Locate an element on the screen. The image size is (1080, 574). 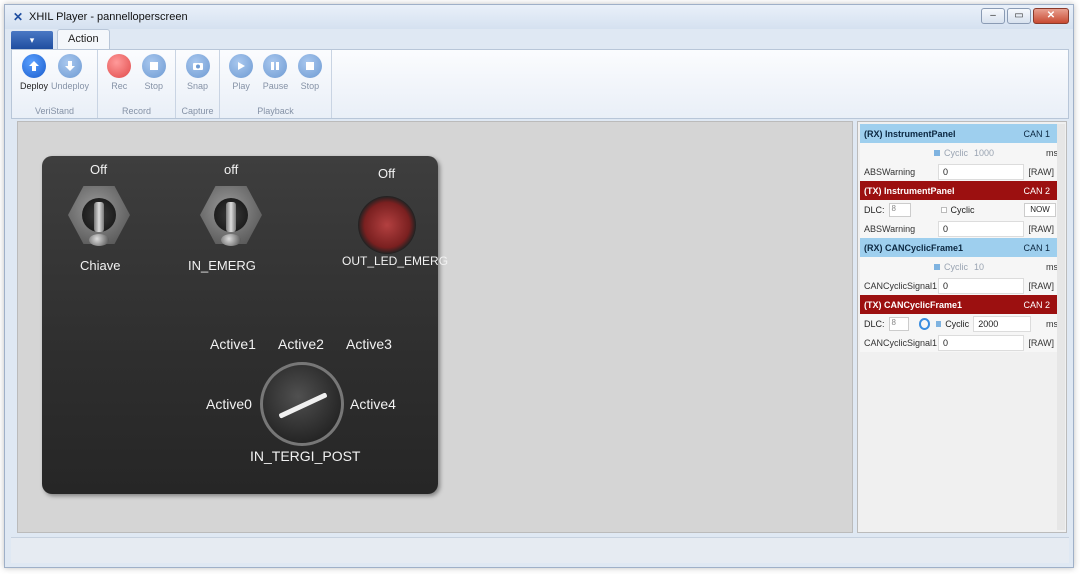
chiave-state: Off is located at coordinates (99, 169).